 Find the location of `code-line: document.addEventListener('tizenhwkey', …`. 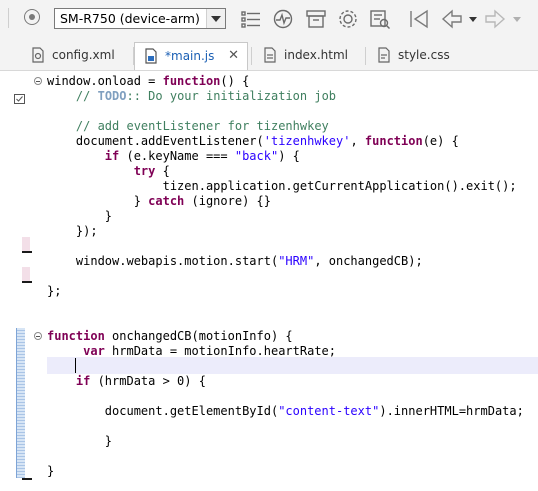

code-line: document.addEventListener('tizenhwkey', … is located at coordinates (253, 141).